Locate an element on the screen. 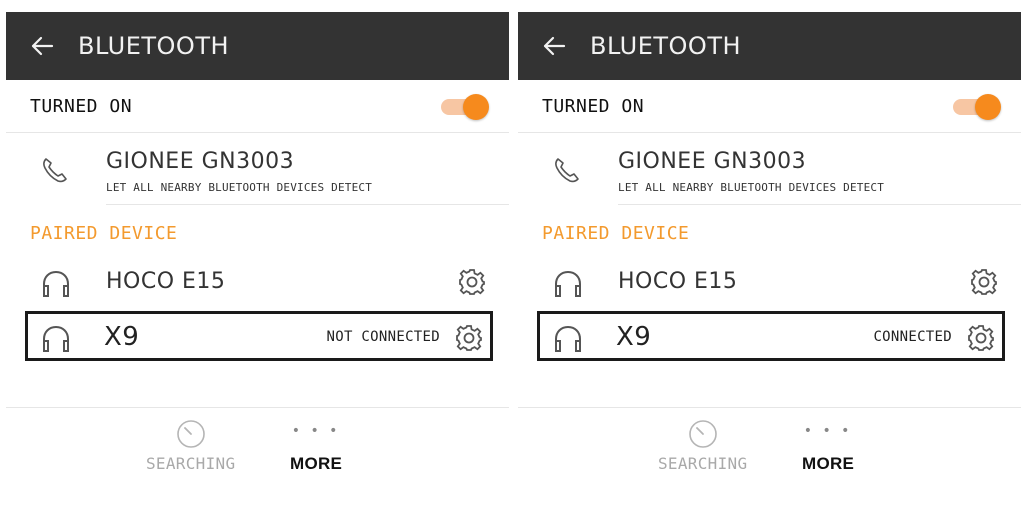 The image size is (1035, 514). paired-device-row-highlighted: X9 CONNECTED is located at coordinates (771, 336).